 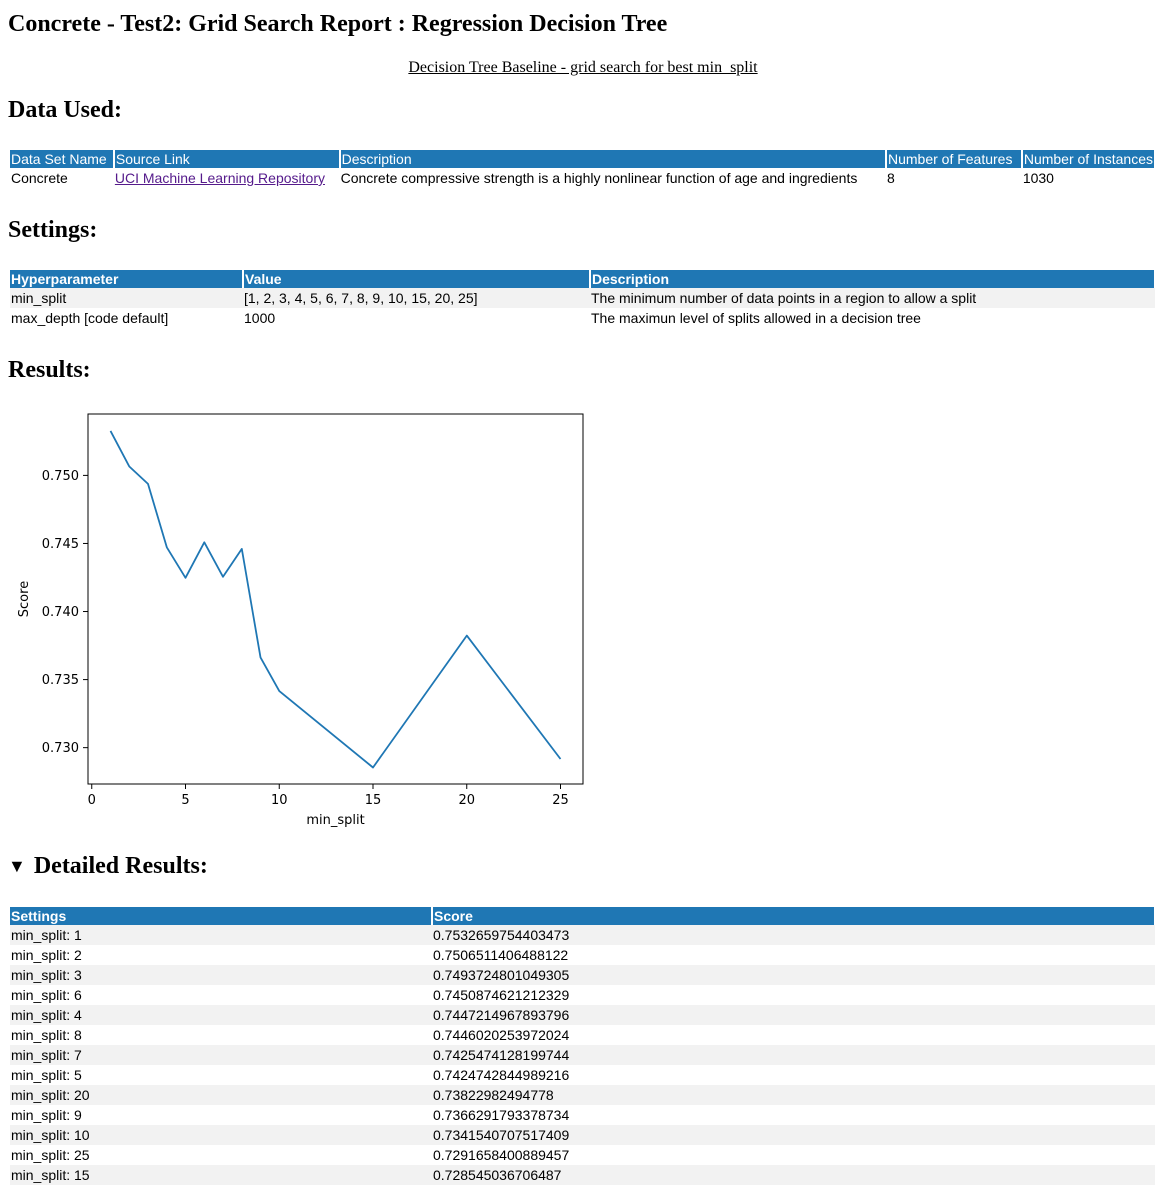 What do you see at coordinates (501, 1155) in the screenshot?
I see `score-cell: 0.7291658400889457` at bounding box center [501, 1155].